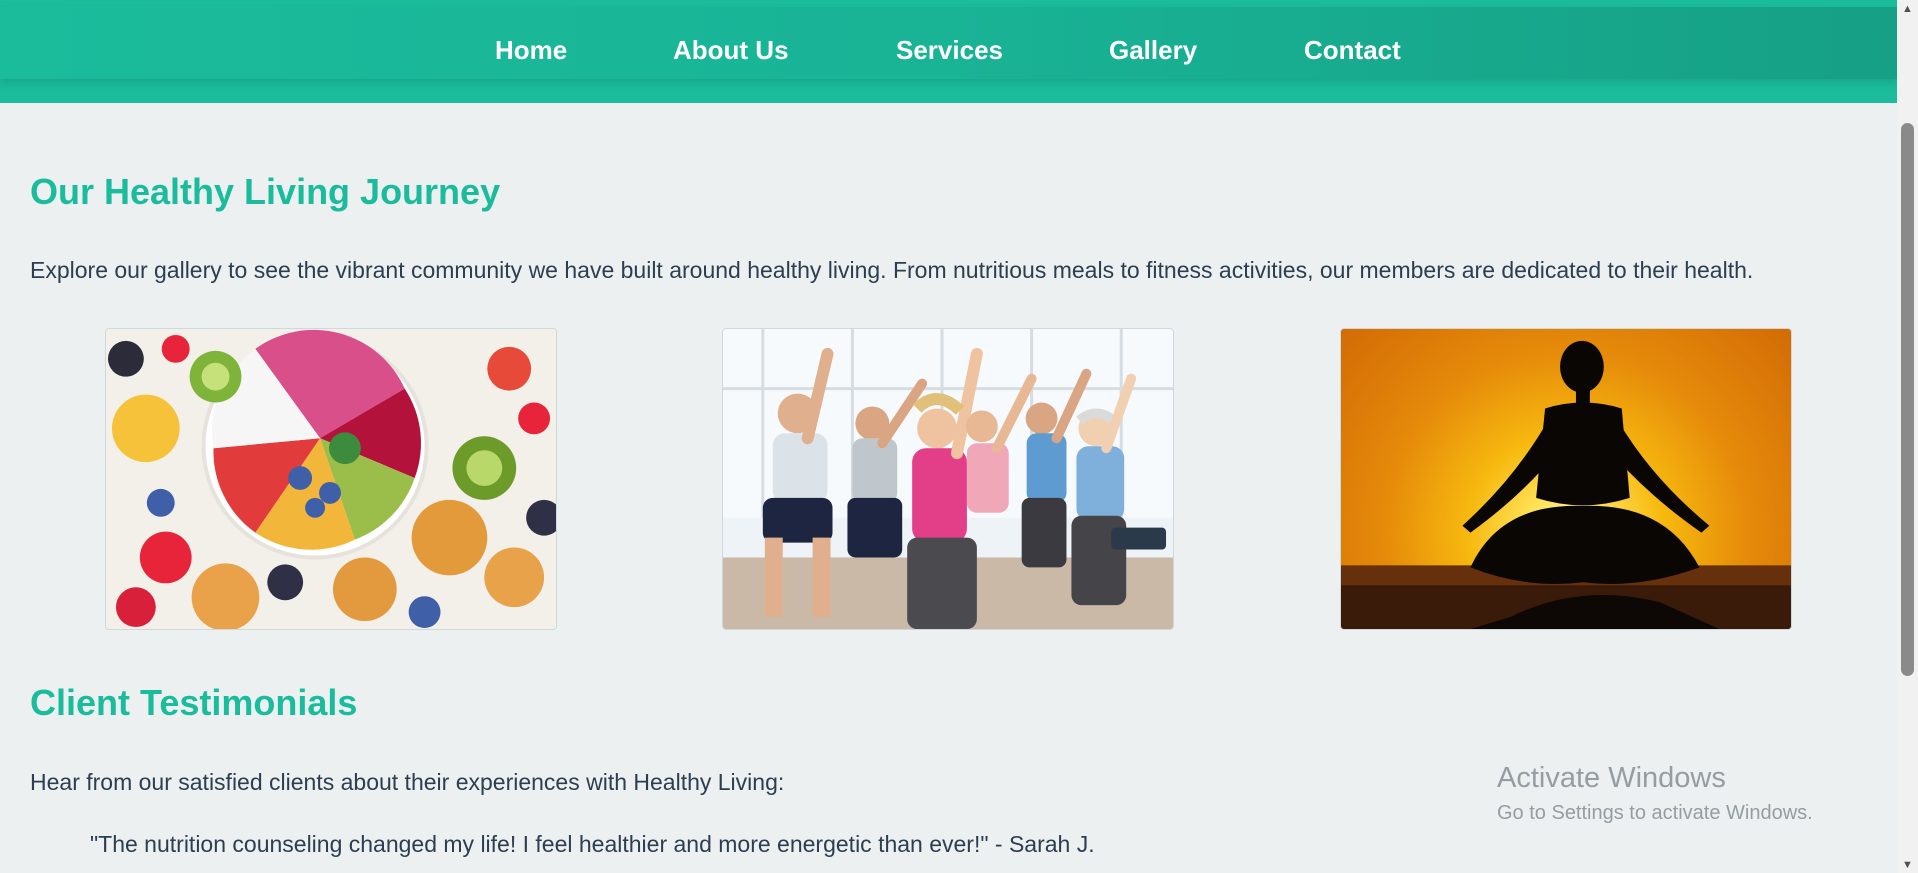 Image resolution: width=1918 pixels, height=873 pixels. I want to click on gallery-image-fitness-class, so click(948, 479).